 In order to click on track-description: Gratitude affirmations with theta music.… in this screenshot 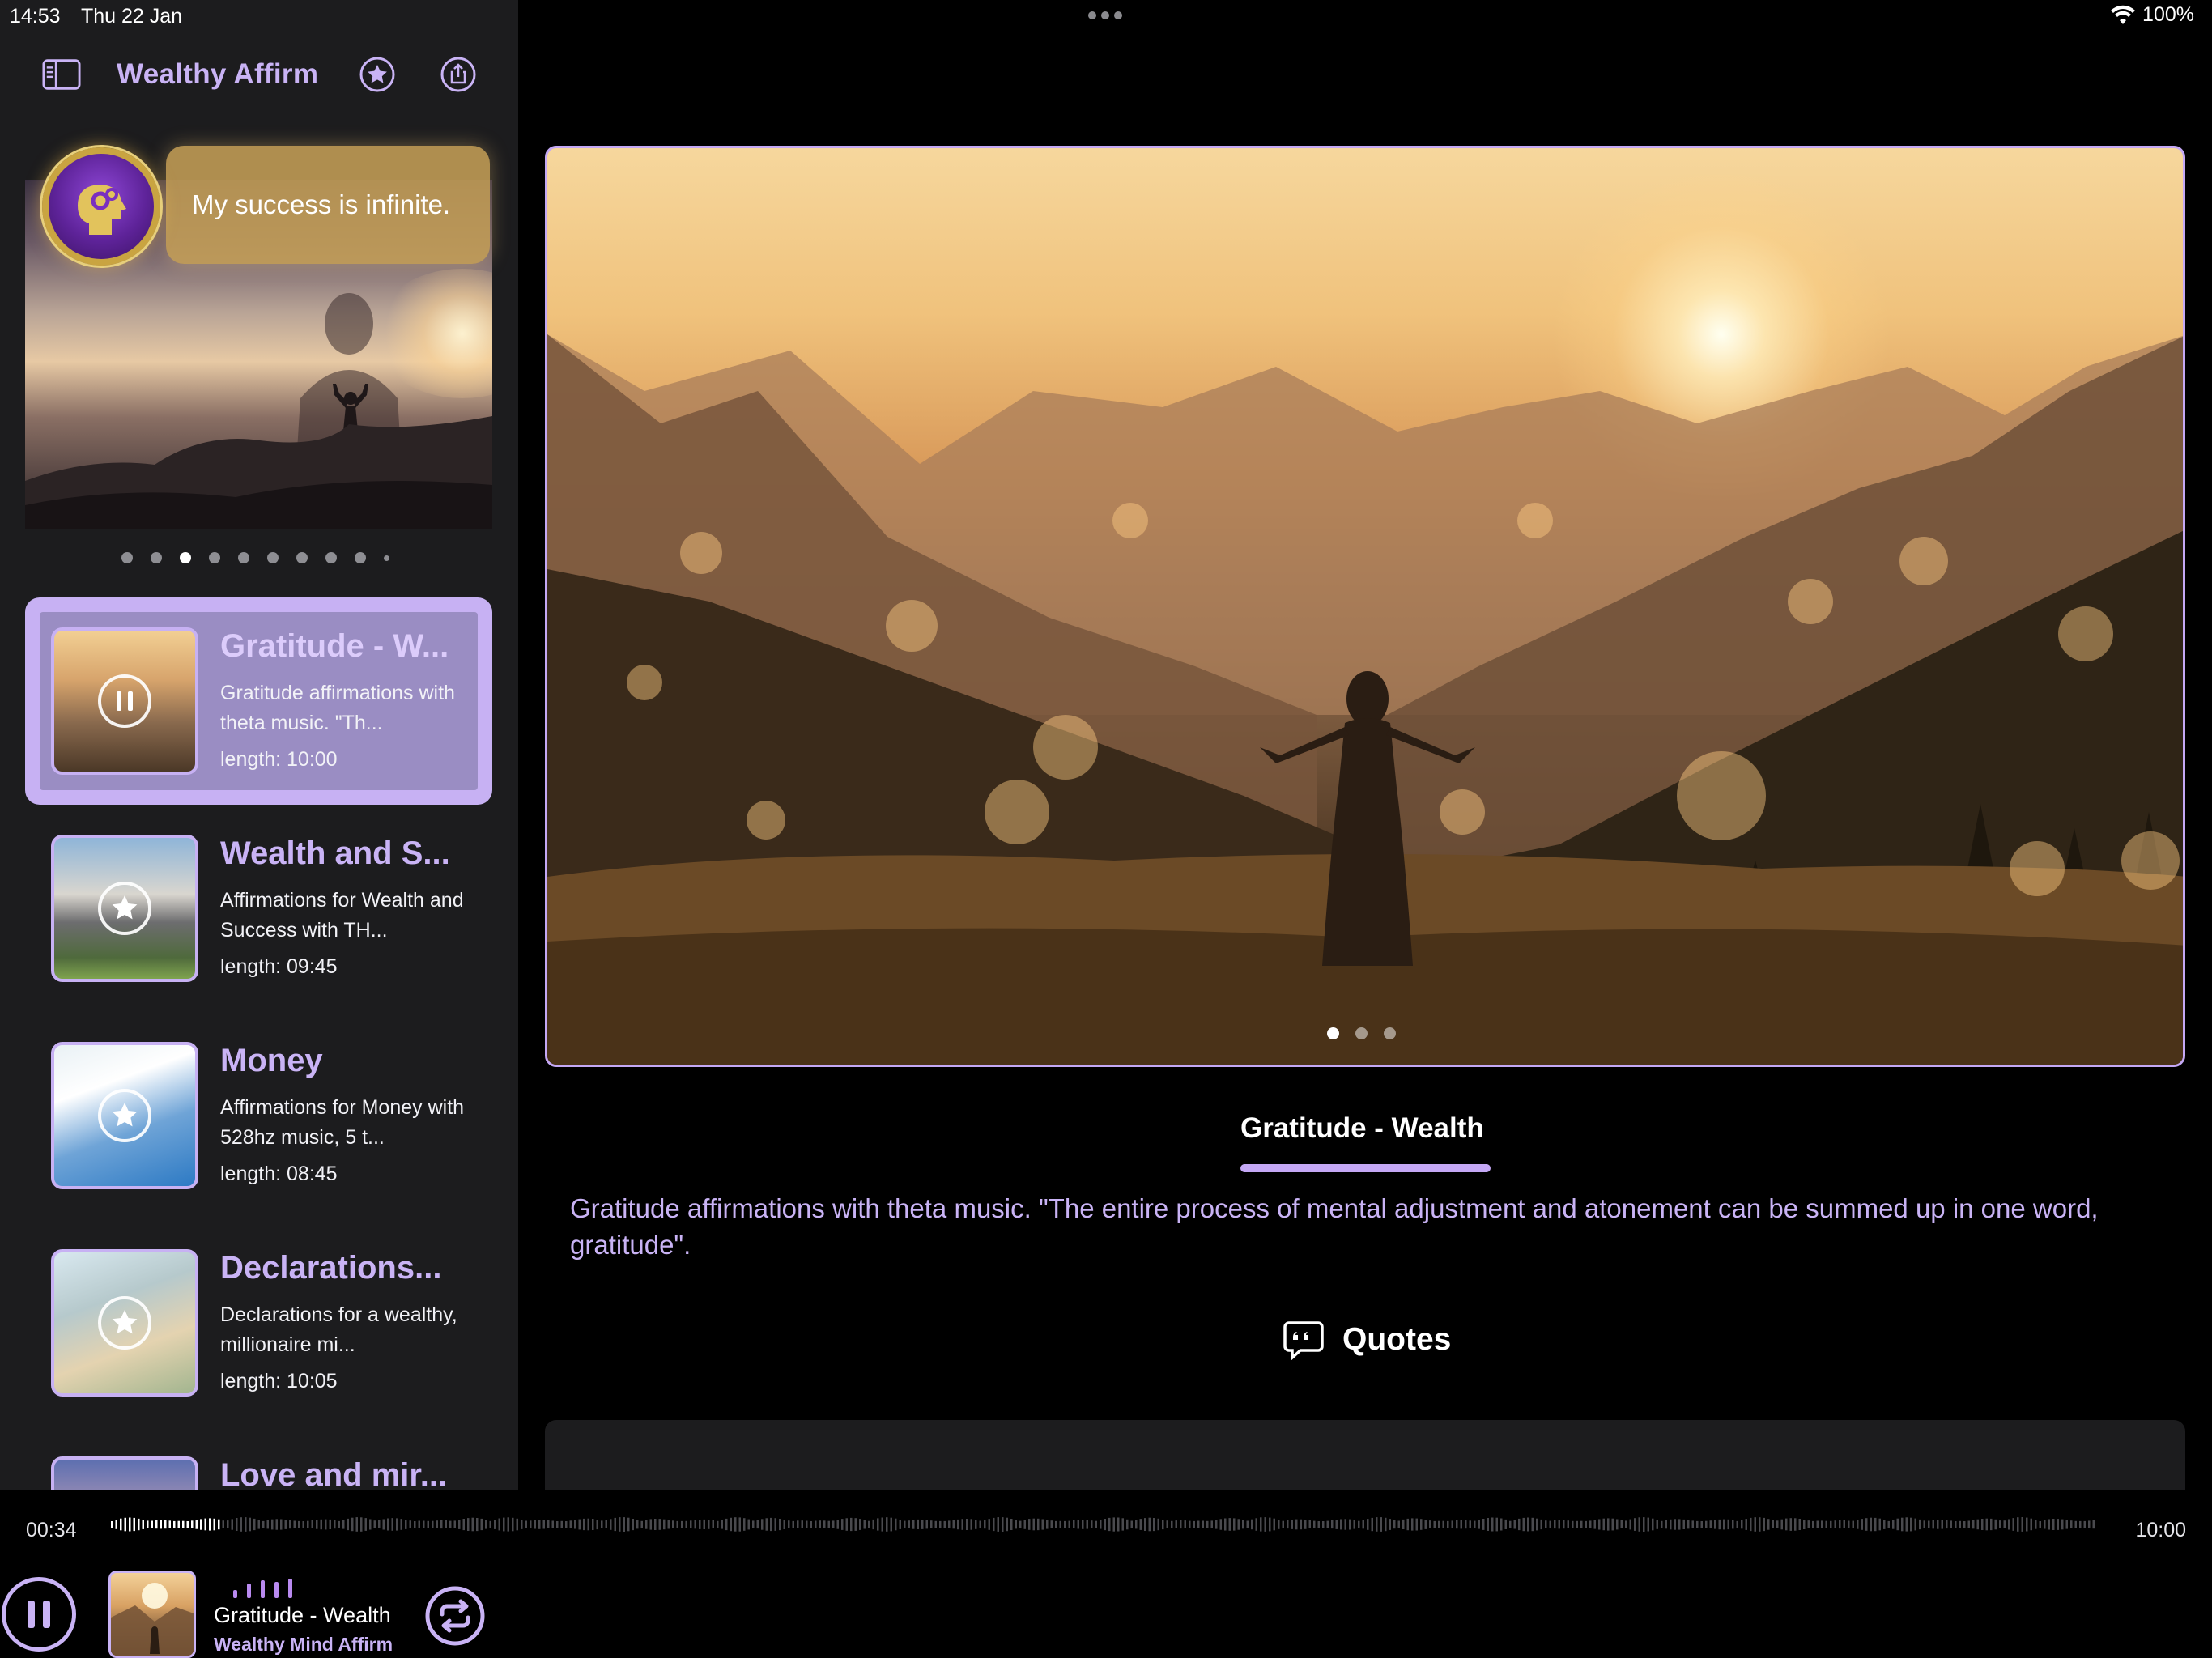, I will do `click(337, 708)`.